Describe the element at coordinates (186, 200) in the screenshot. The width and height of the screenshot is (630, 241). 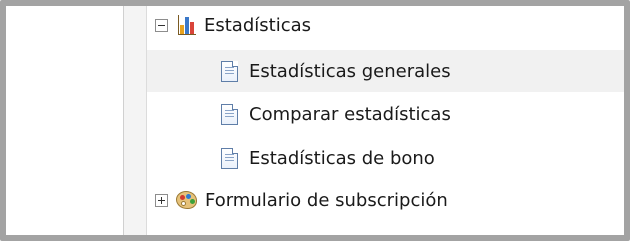
I see `palette-icon` at that location.